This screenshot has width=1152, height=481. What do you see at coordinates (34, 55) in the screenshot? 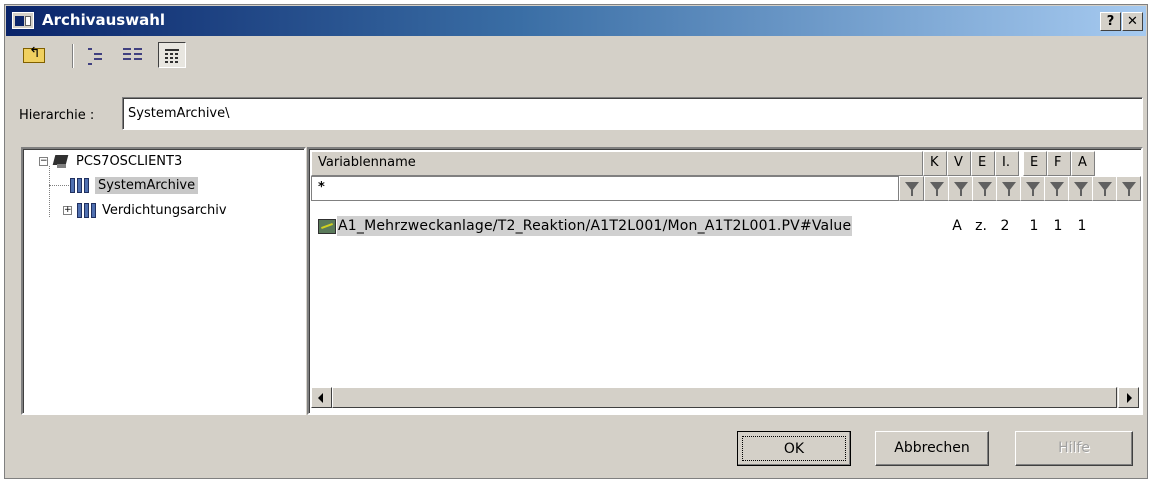
I see `folder-up-icon` at bounding box center [34, 55].